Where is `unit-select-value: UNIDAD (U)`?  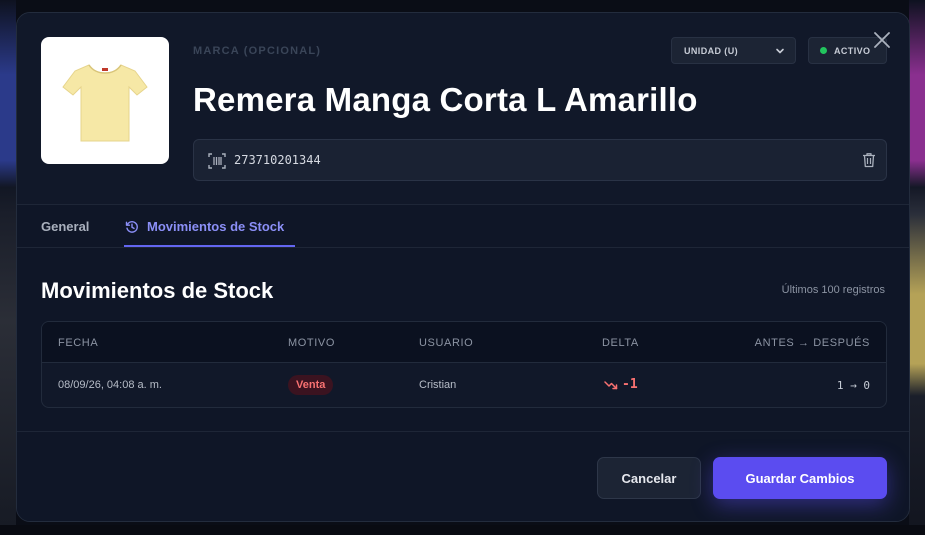 unit-select-value: UNIDAD (U) is located at coordinates (711, 50).